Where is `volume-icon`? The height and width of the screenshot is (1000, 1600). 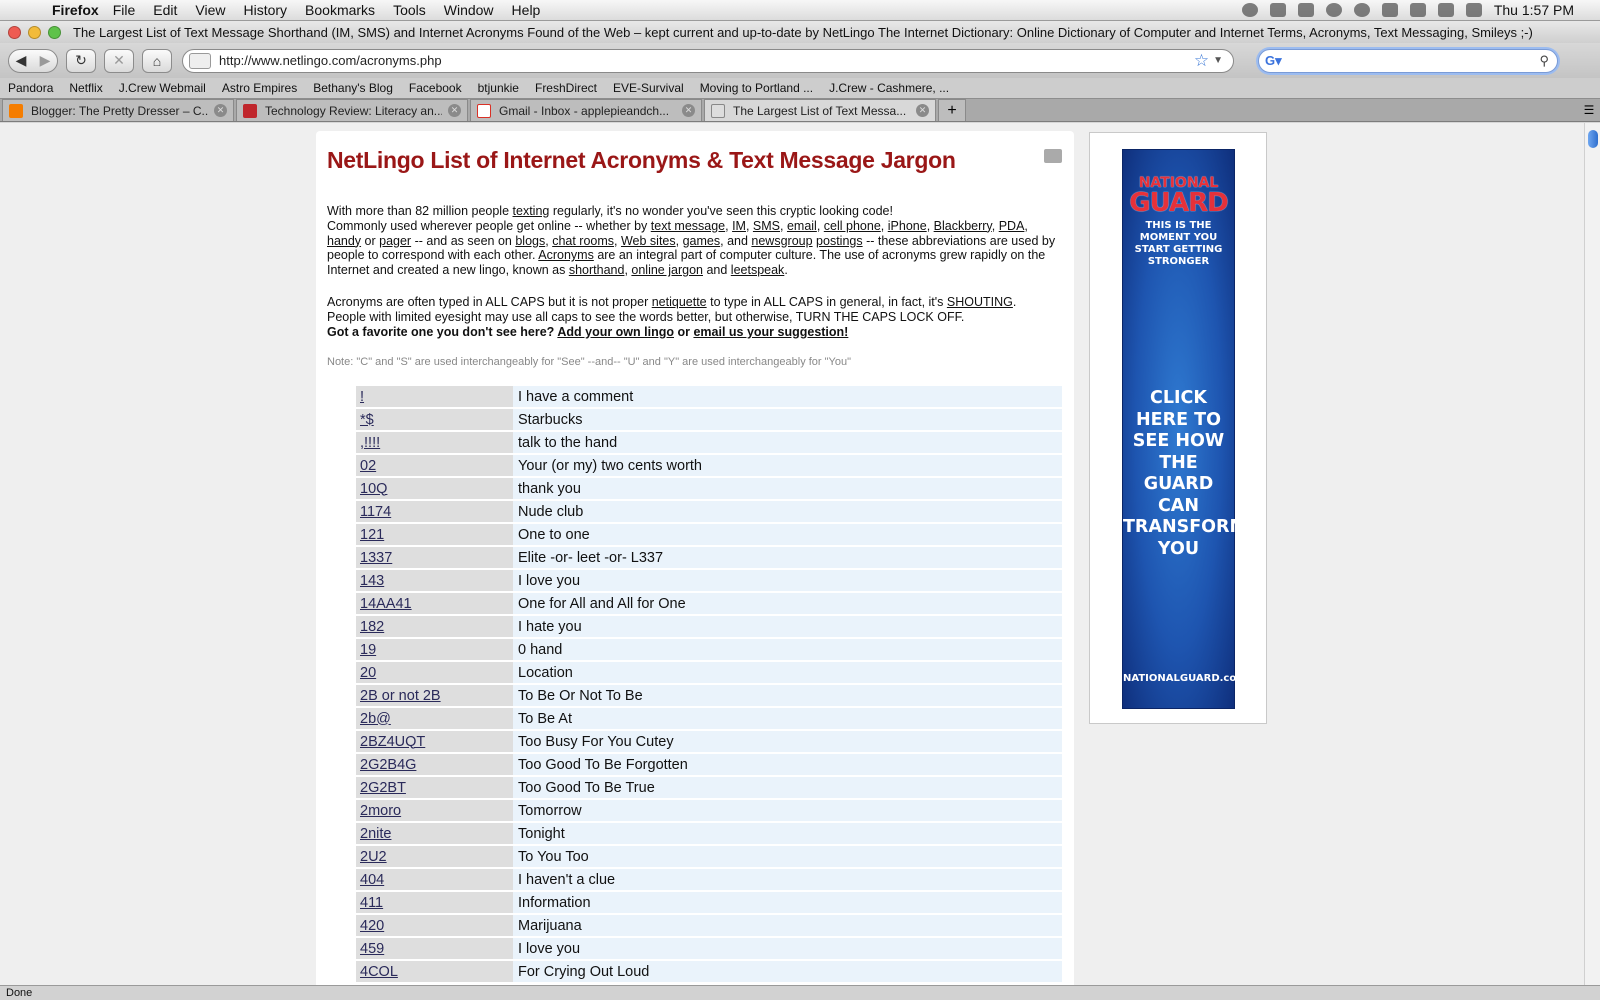
volume-icon is located at coordinates (1473, 10).